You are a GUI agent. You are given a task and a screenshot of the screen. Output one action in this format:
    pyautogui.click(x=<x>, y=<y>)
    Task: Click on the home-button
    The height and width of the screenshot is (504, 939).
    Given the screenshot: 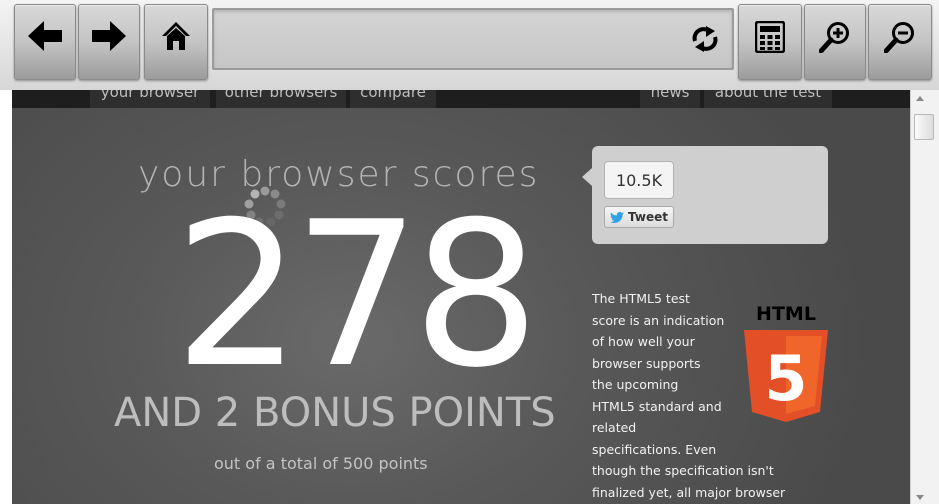 What is the action you would take?
    pyautogui.click(x=176, y=42)
    